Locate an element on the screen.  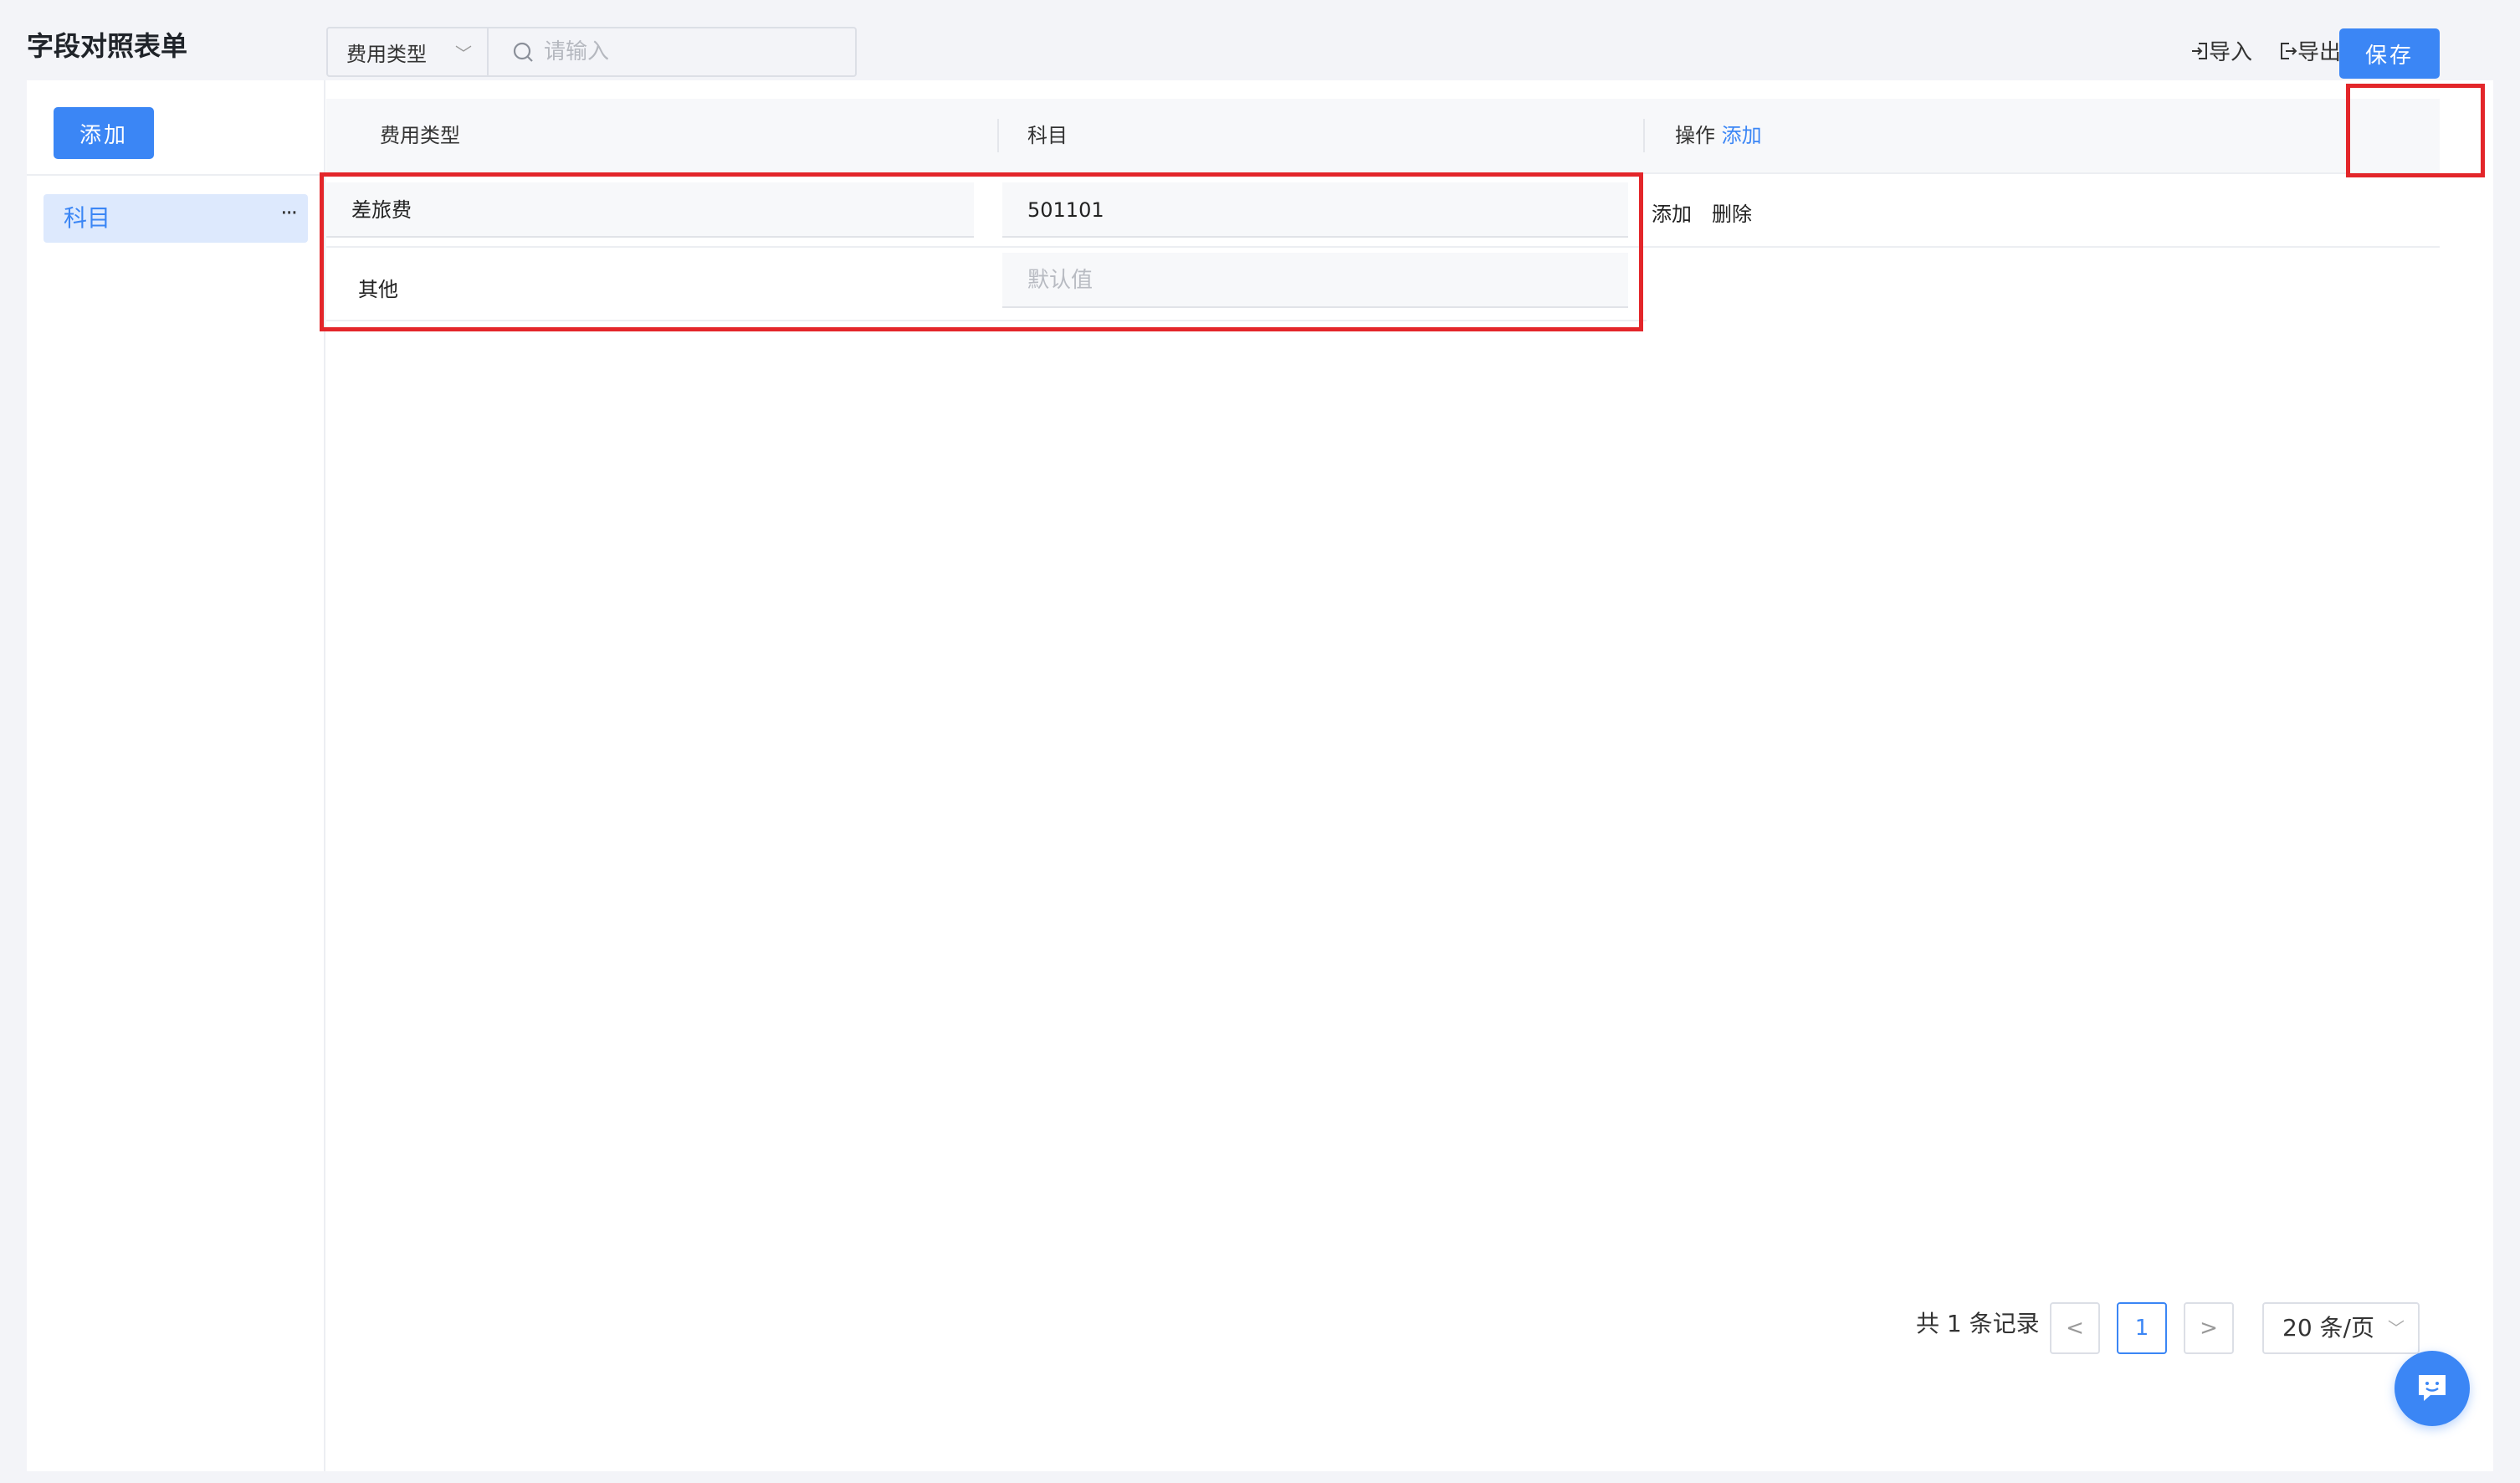
sidebar-add-button: 添加 is located at coordinates (104, 133).